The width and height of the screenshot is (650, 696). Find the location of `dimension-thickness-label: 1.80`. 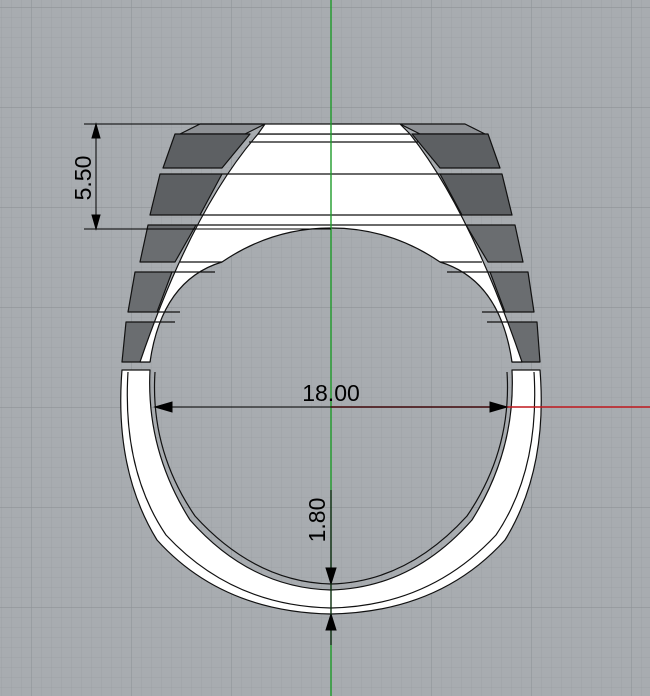

dimension-thickness-label: 1.80 is located at coordinates (317, 520).